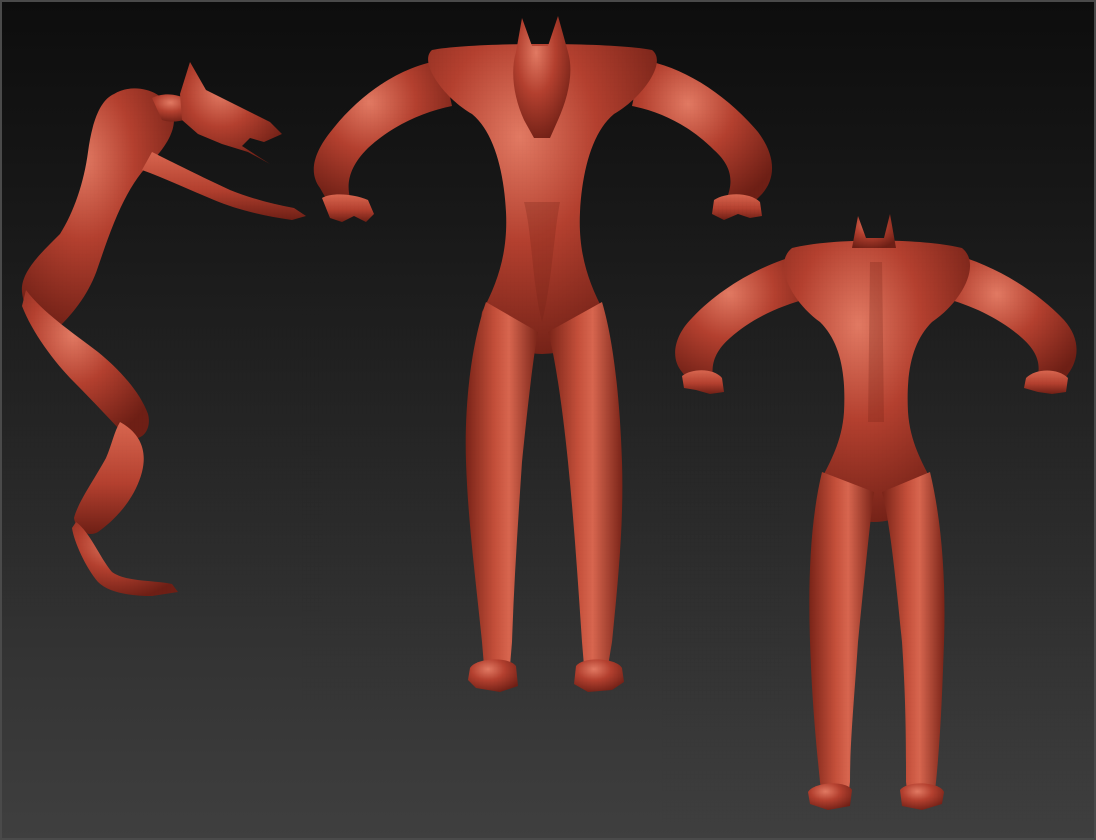  What do you see at coordinates (493, 675) in the screenshot?
I see `front-left-foot` at bounding box center [493, 675].